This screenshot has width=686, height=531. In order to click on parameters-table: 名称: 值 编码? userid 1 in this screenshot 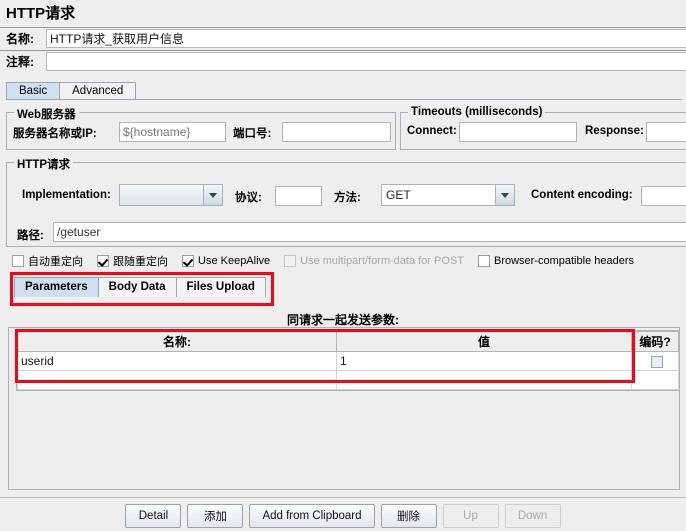, I will do `click(348, 360)`.